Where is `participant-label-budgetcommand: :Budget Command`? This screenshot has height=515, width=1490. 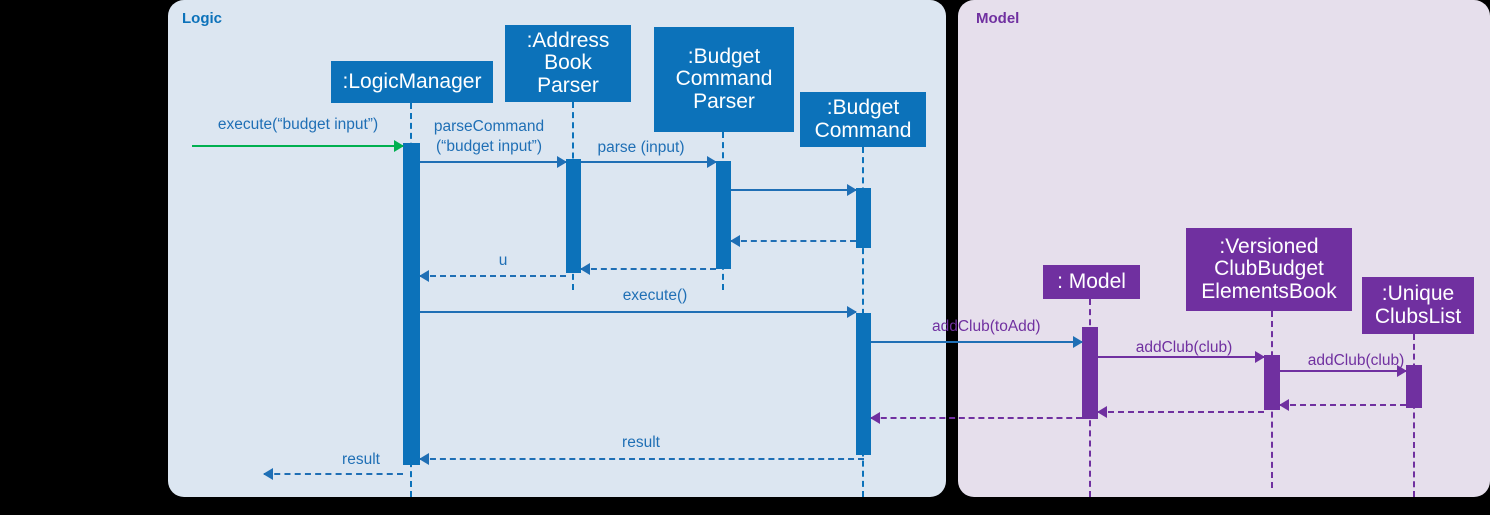 participant-label-budgetcommand: :Budget Command is located at coordinates (863, 119).